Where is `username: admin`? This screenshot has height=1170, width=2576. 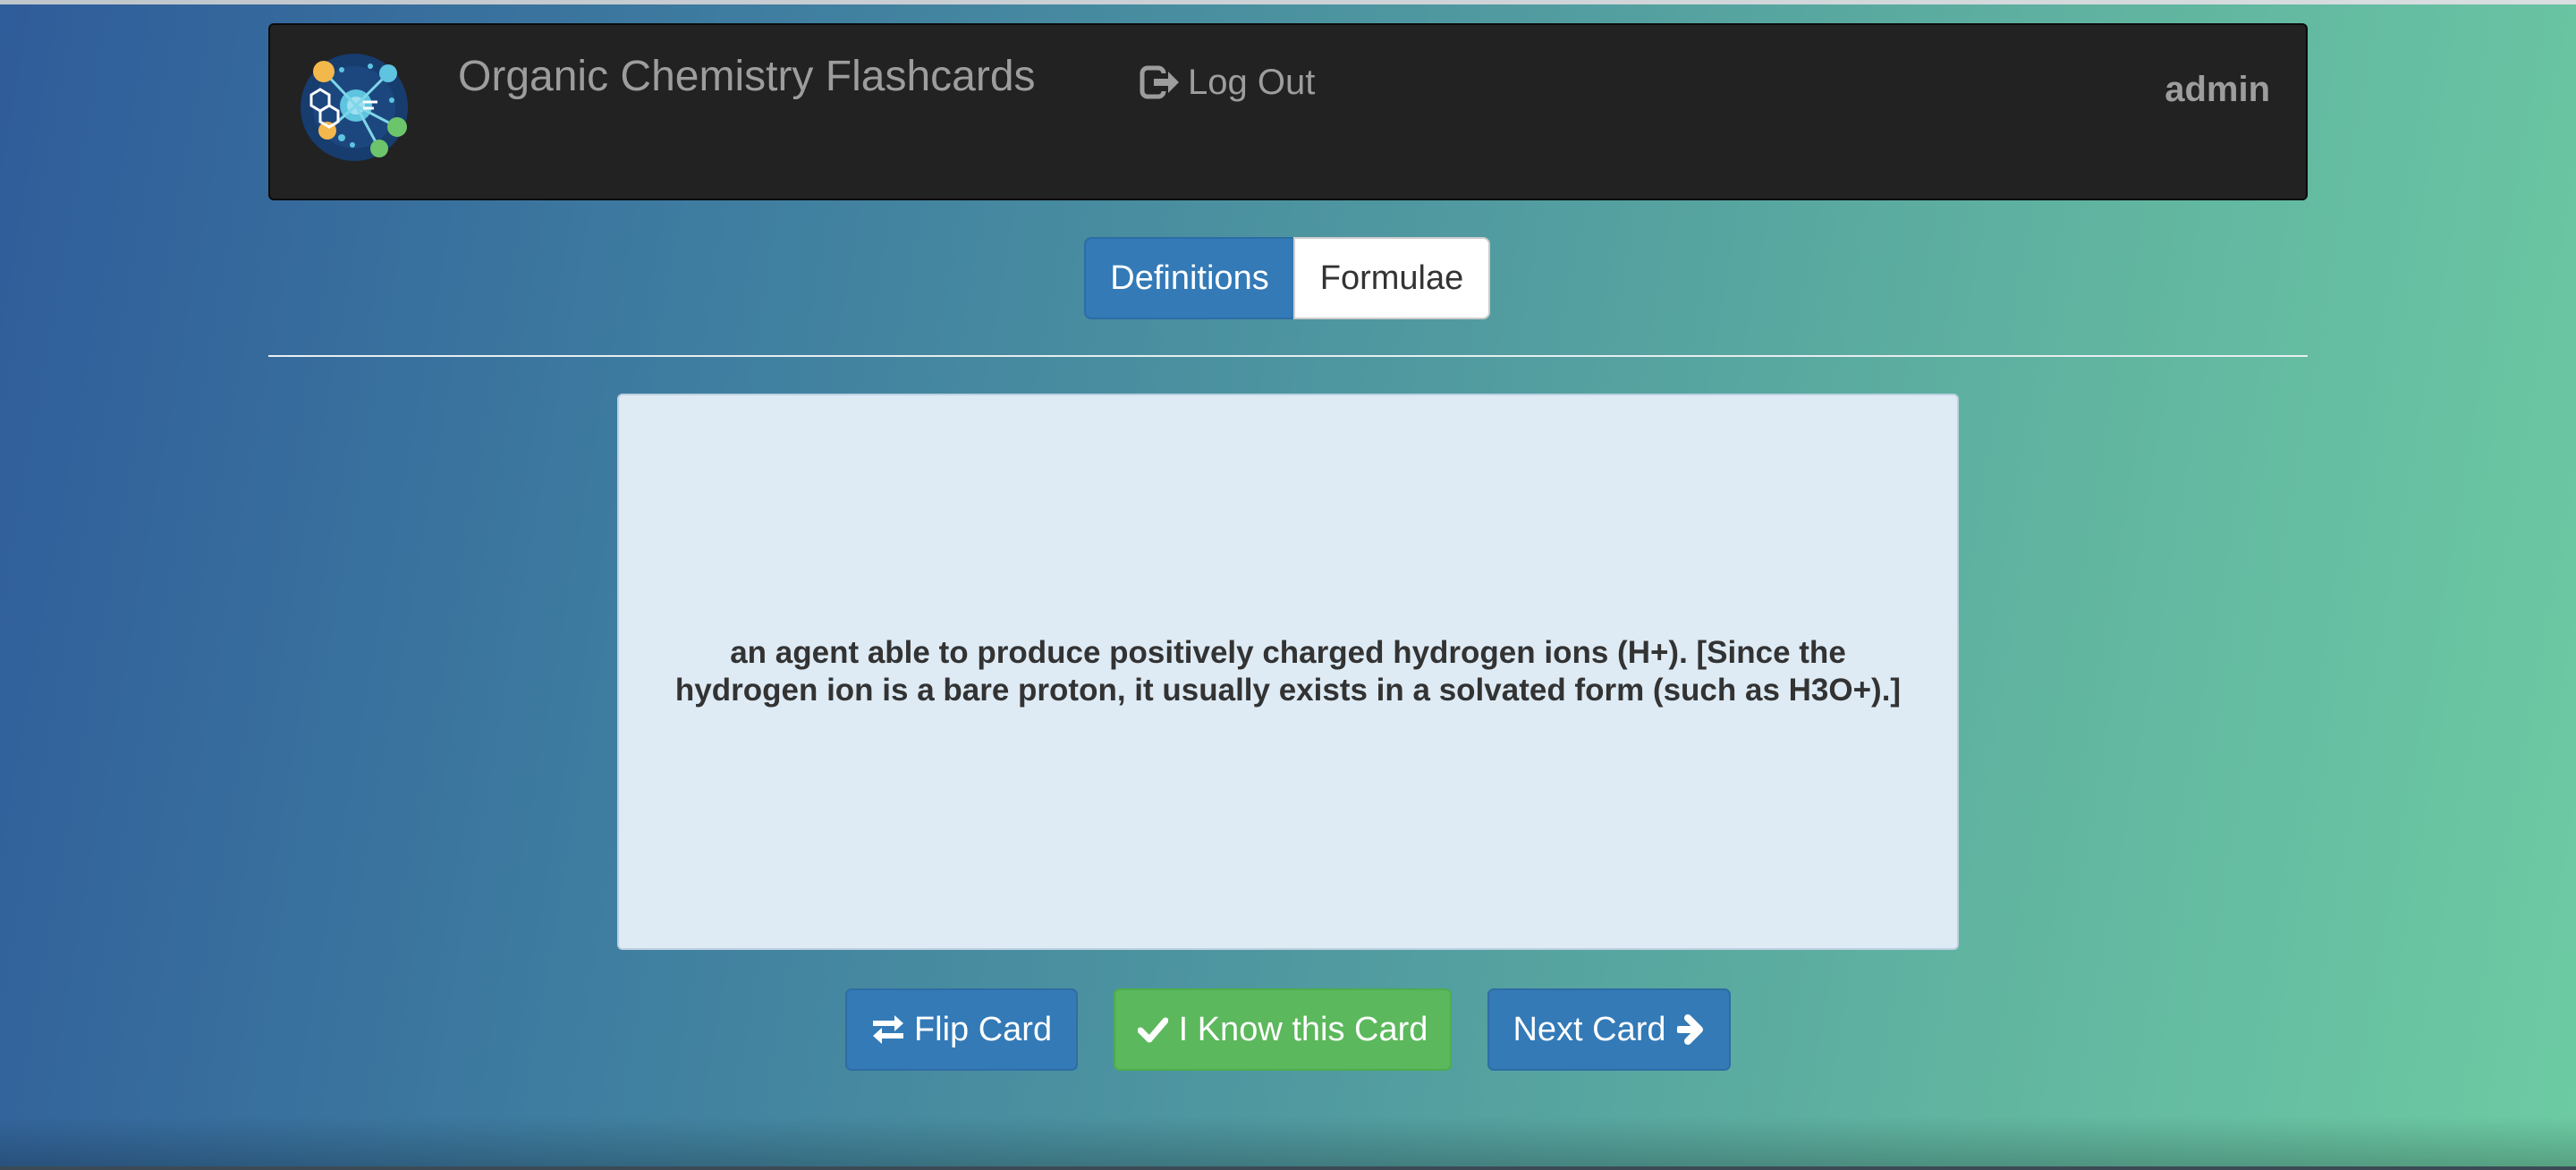 username: admin is located at coordinates (2217, 89).